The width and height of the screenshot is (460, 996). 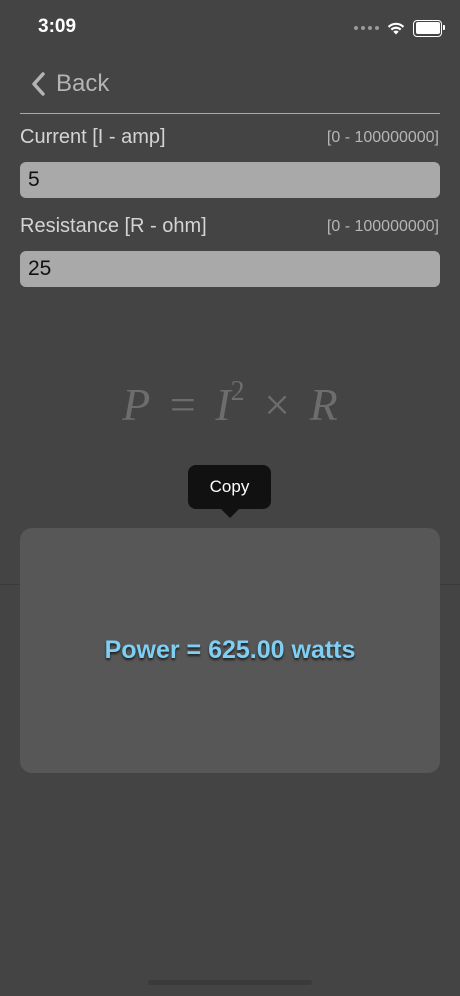 I want to click on status-icons, so click(x=399, y=28).